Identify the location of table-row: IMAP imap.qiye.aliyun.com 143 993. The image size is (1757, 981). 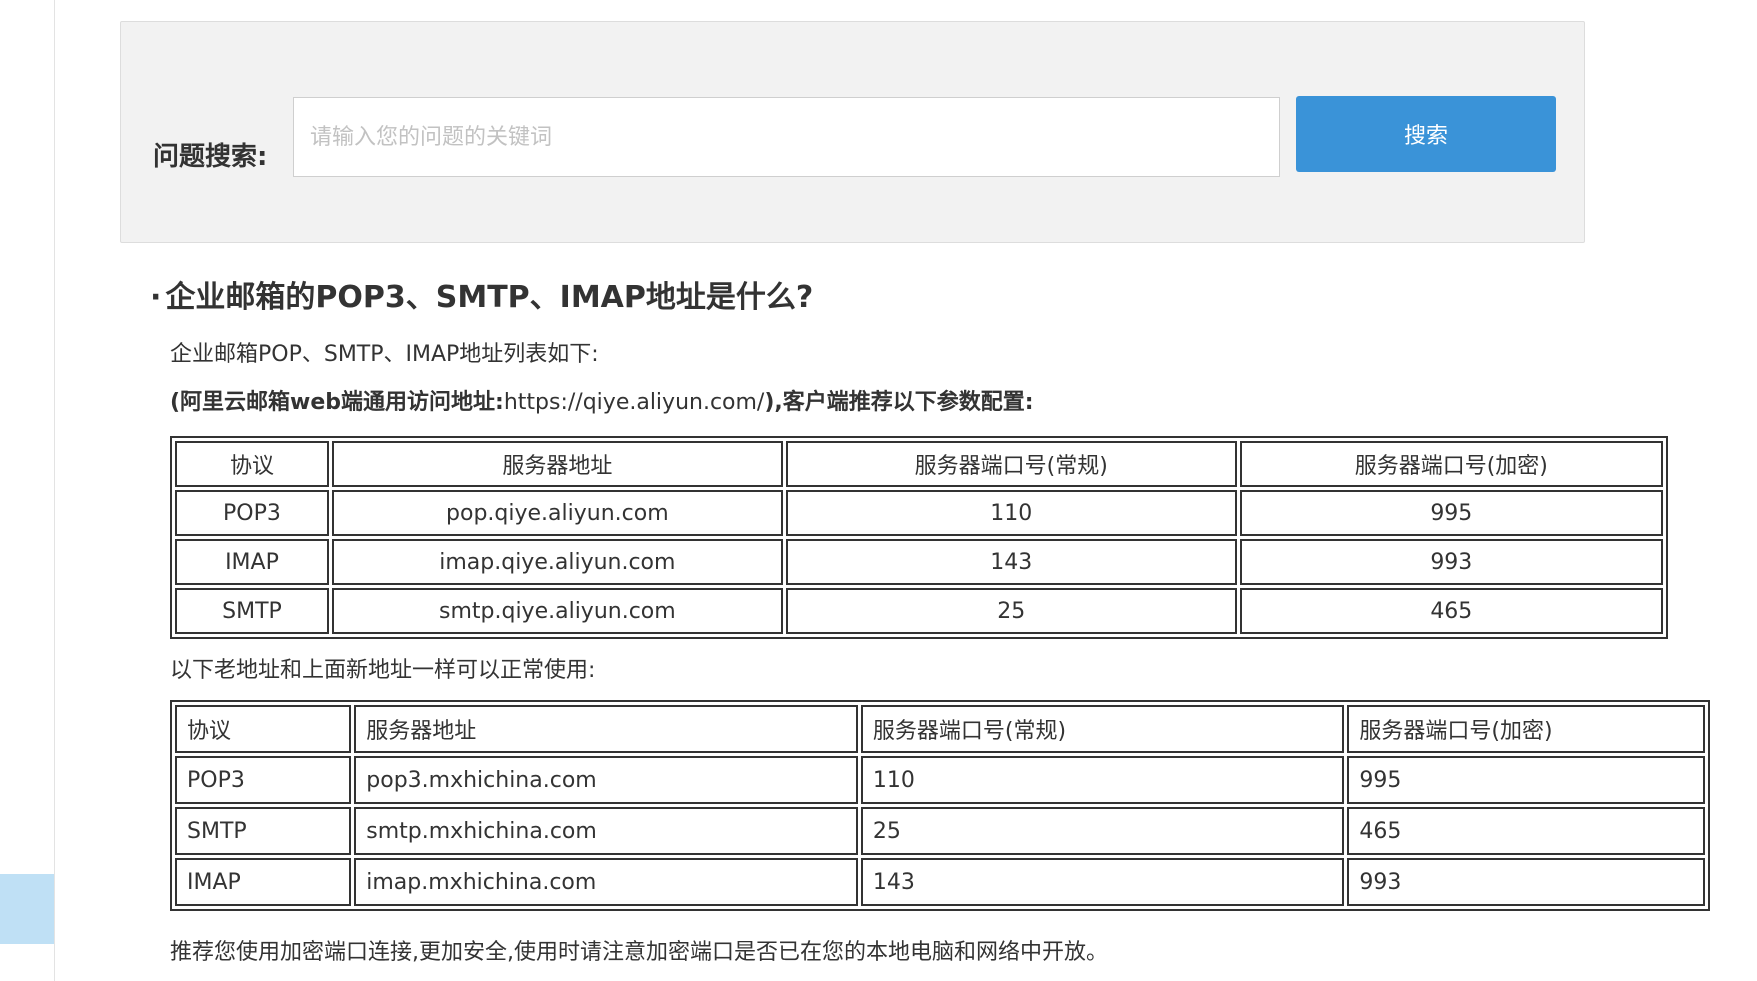
(919, 562).